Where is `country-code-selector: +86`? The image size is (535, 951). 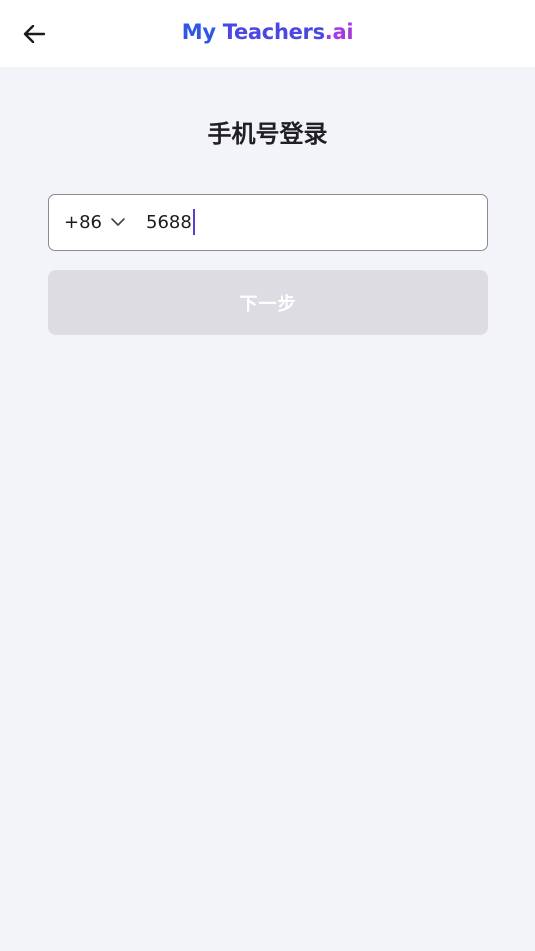 country-code-selector: +86 is located at coordinates (83, 222).